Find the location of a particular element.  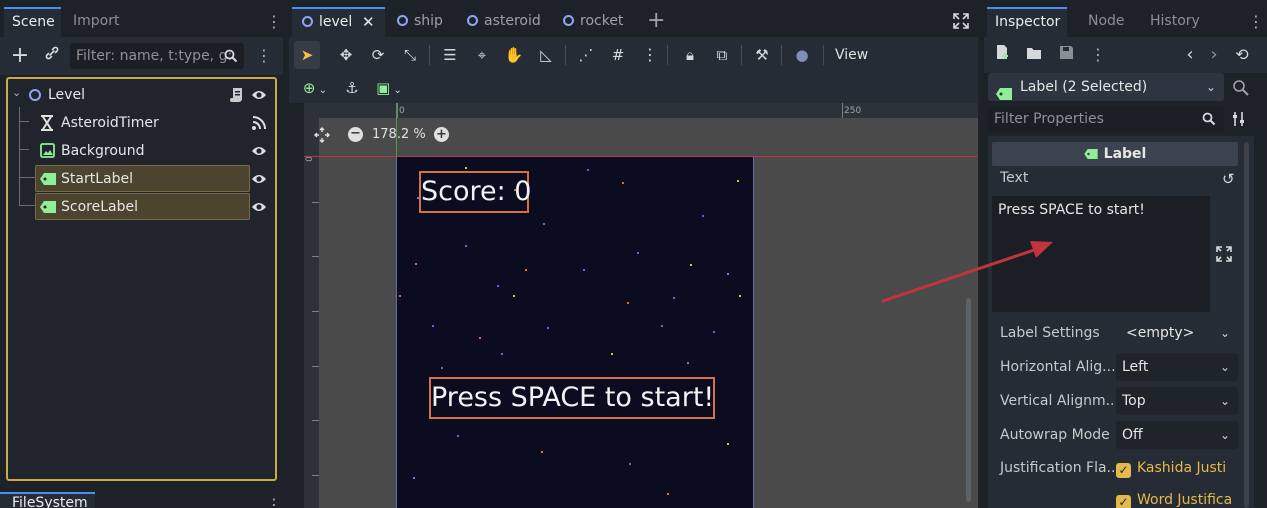

new-resource-icon is located at coordinates (1002, 55).